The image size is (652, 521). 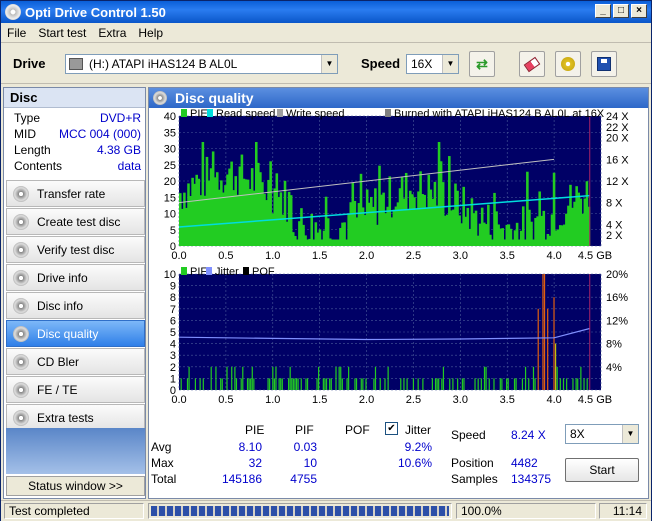 What do you see at coordinates (621, 11) in the screenshot?
I see `maximize-button: □` at bounding box center [621, 11].